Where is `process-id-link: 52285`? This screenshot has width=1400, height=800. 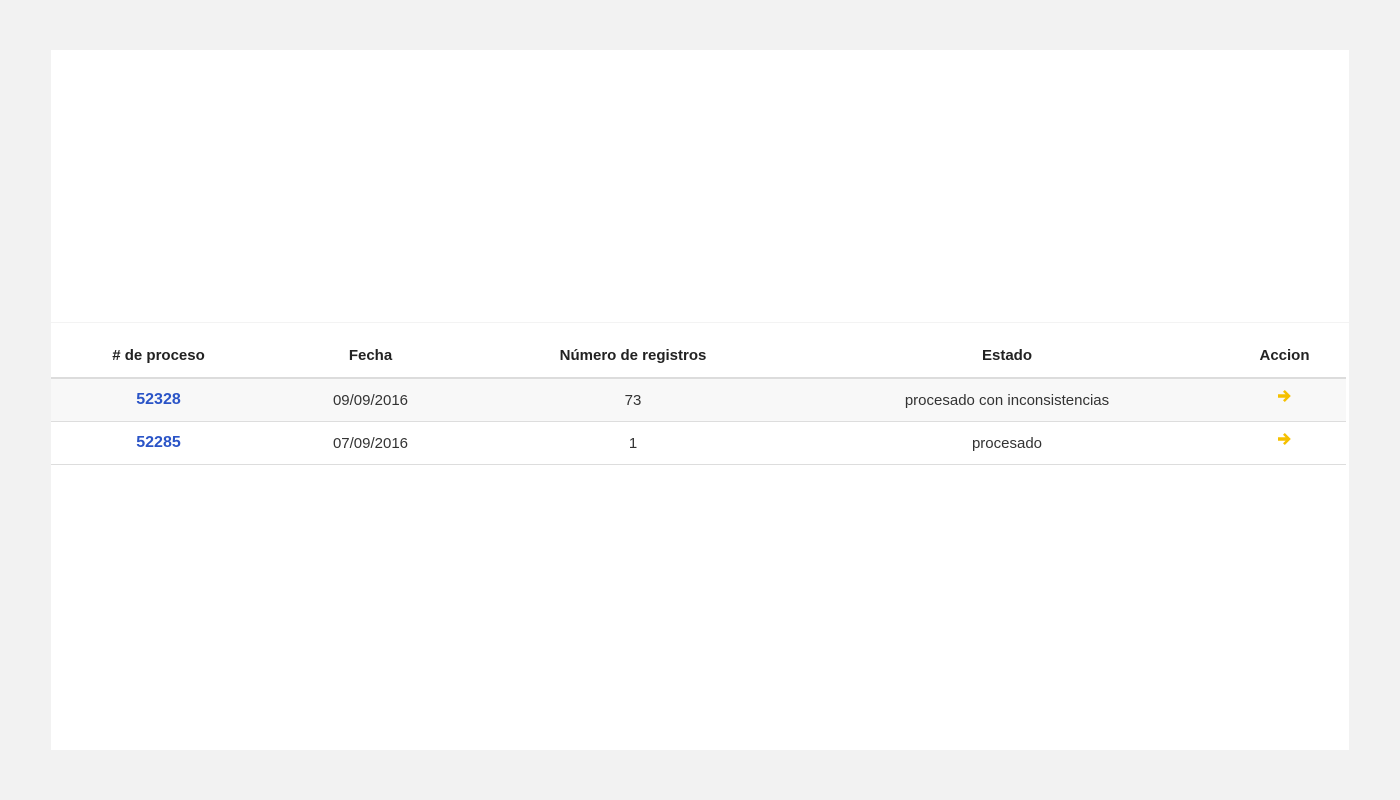
process-id-link: 52285 is located at coordinates (158, 442).